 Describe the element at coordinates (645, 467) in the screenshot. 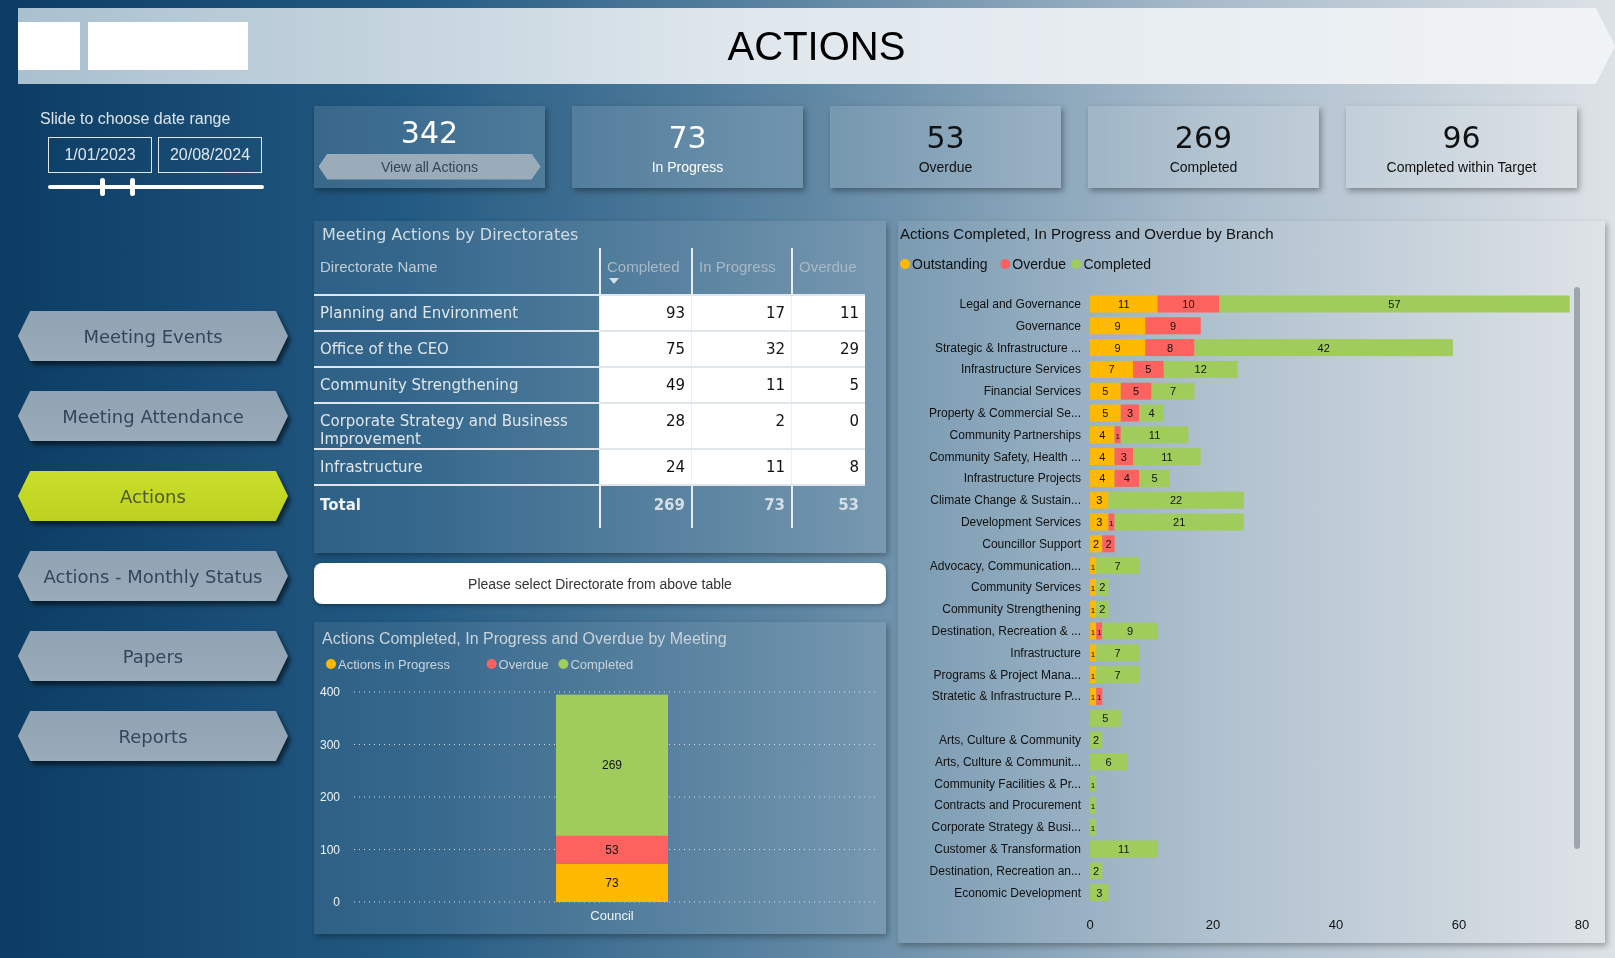

I see `table-cell: 24` at that location.